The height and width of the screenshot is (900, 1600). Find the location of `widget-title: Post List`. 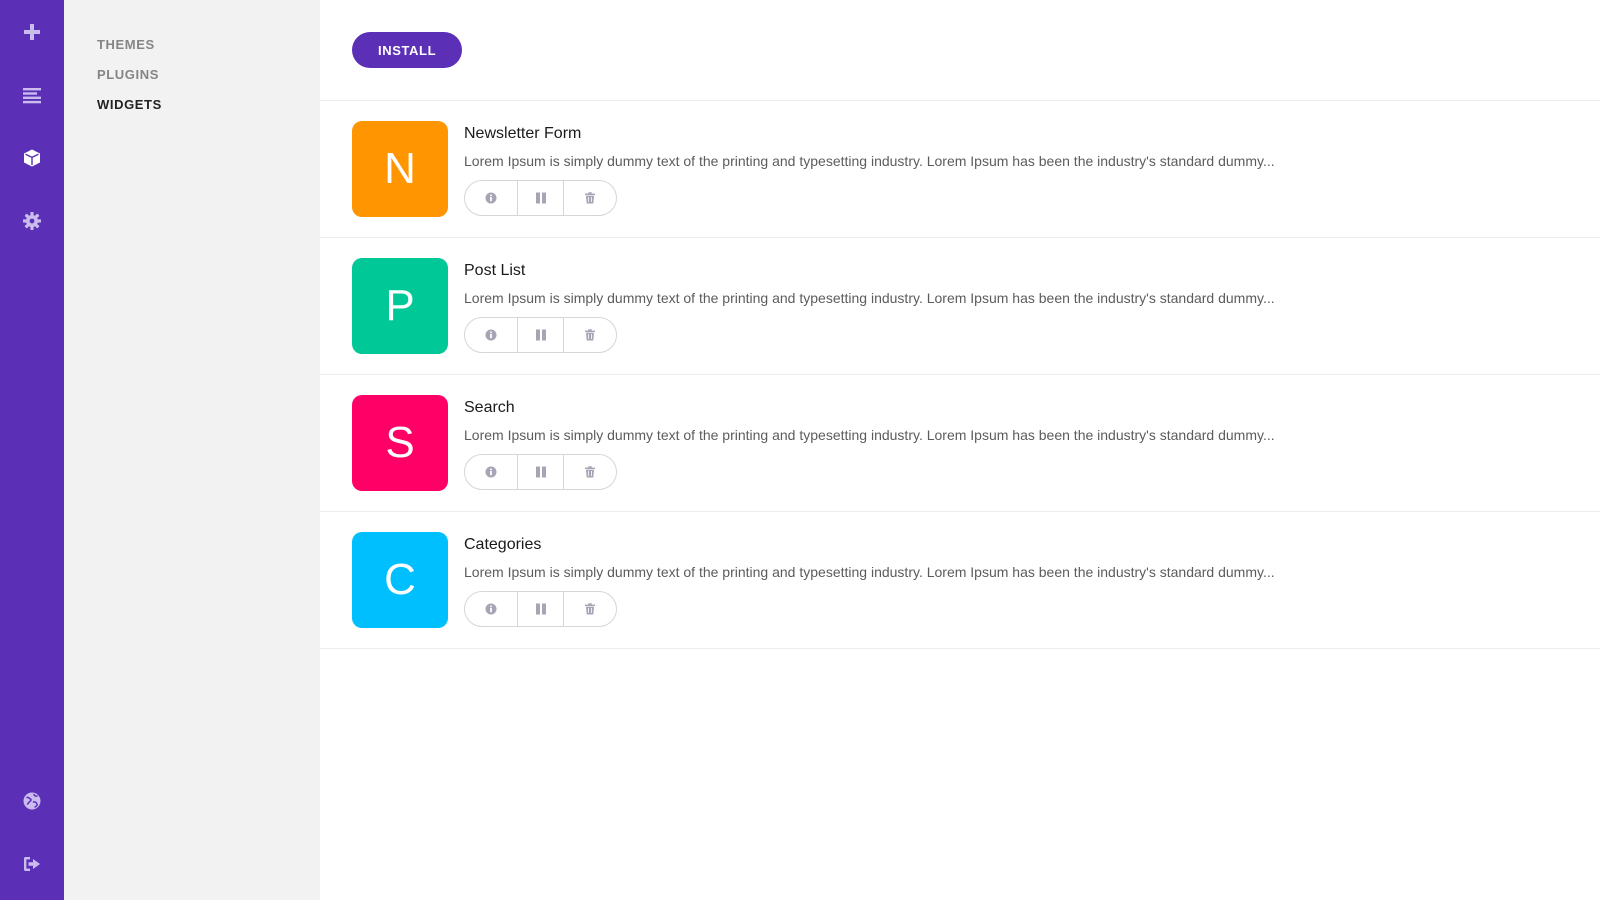

widget-title: Post List is located at coordinates (495, 270).